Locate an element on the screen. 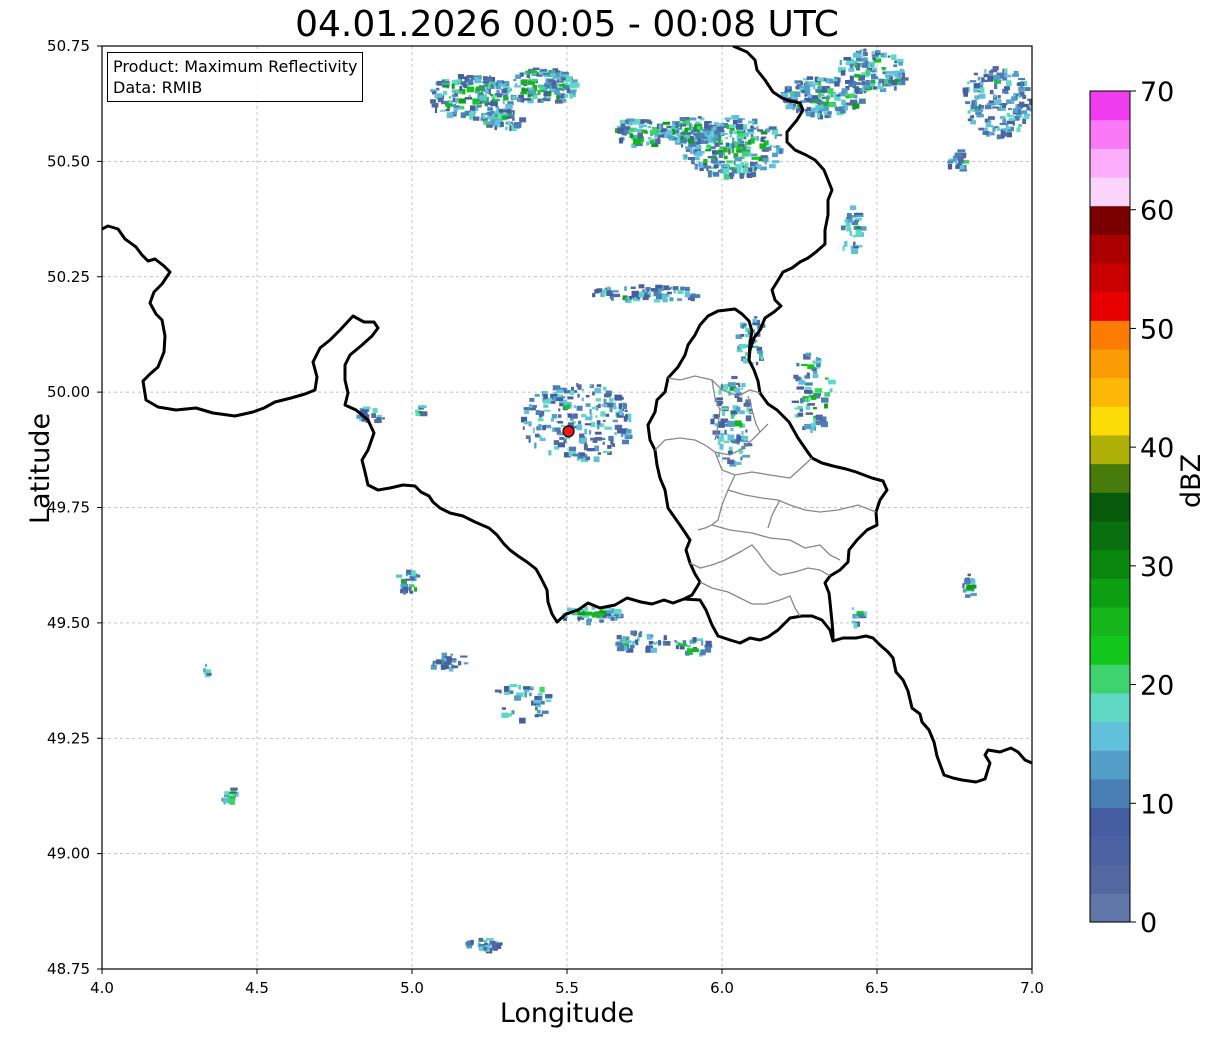 The width and height of the screenshot is (1219, 1040). x-tick-label: 5.5 is located at coordinates (567, 988).